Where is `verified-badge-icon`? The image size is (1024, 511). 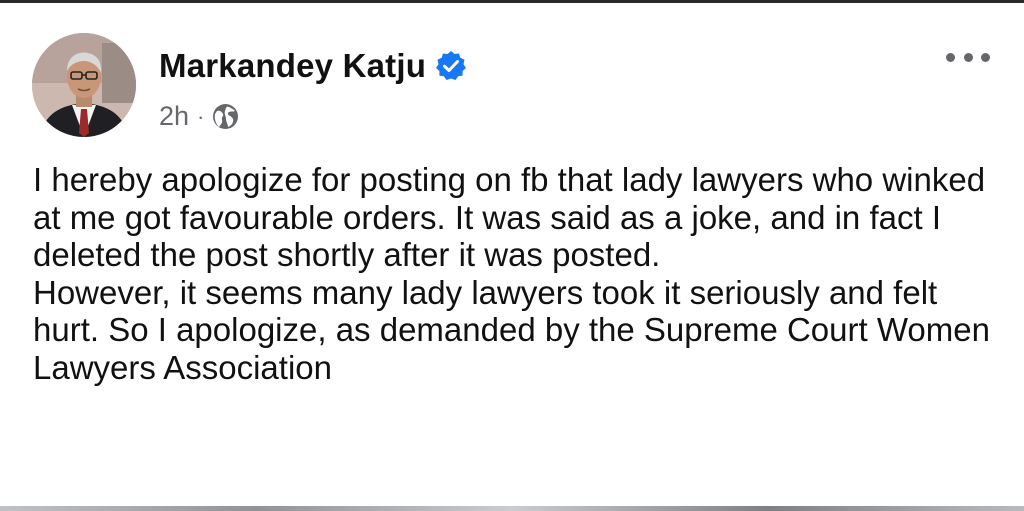 verified-badge-icon is located at coordinates (451, 65).